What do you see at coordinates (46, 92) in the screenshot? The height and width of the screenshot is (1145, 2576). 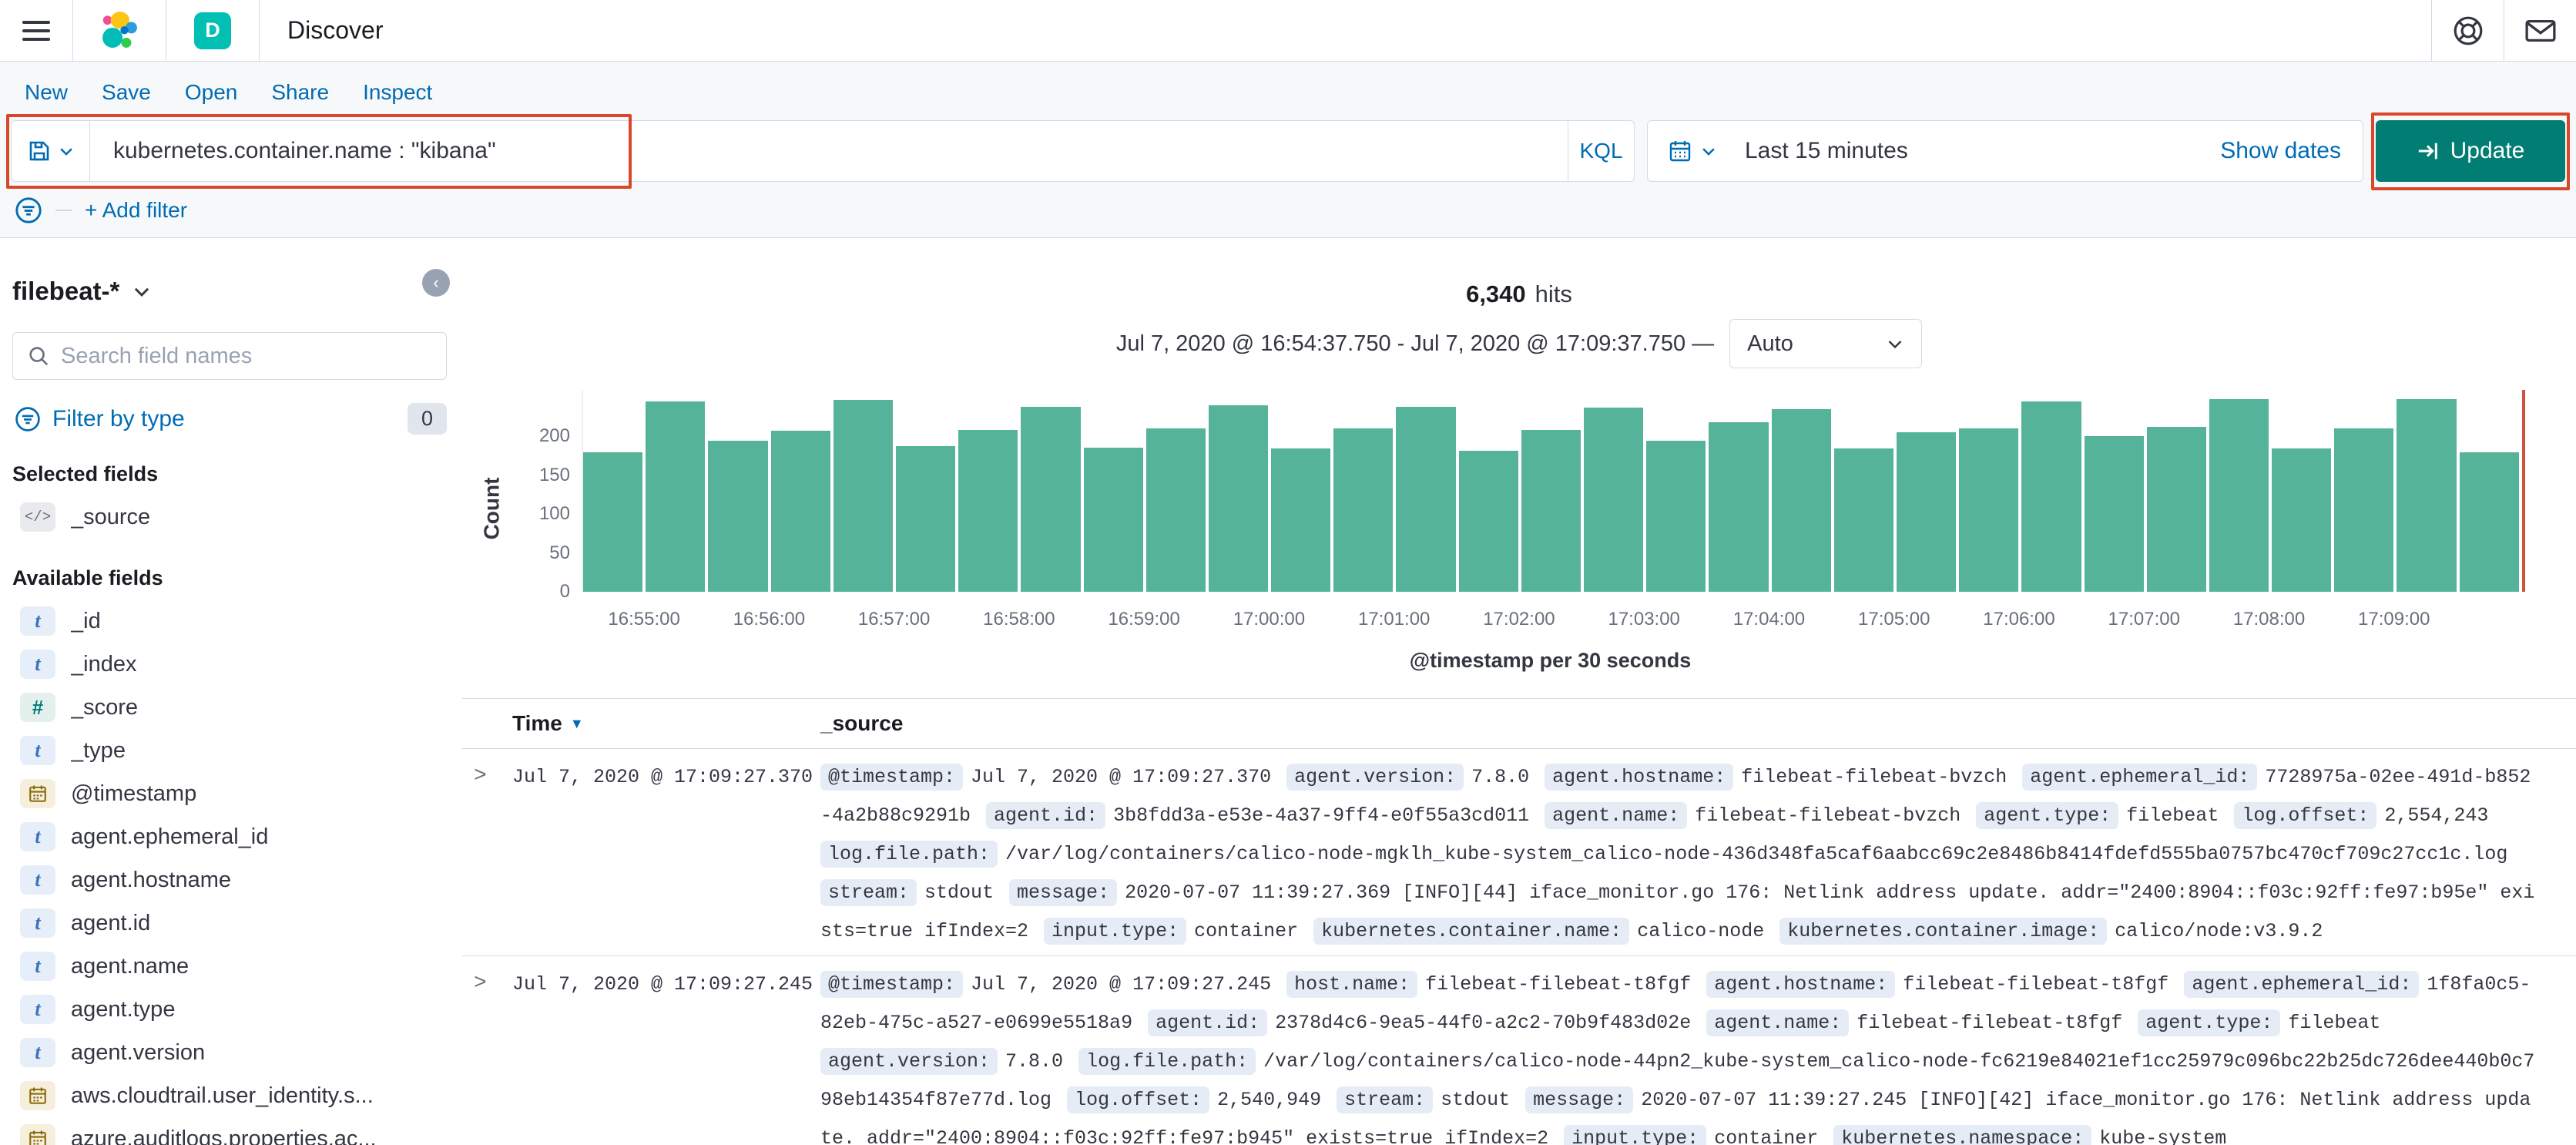 I see `nav-link-new: New` at bounding box center [46, 92].